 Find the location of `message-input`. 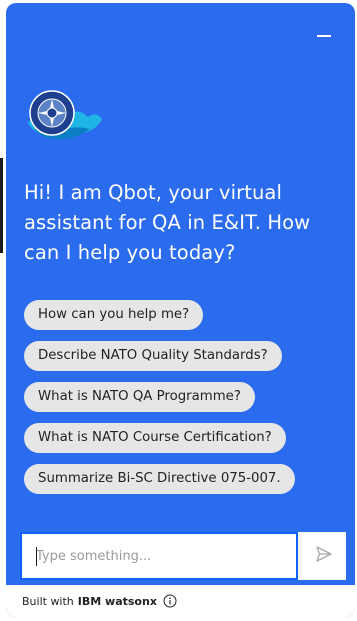

message-input is located at coordinates (154, 556).